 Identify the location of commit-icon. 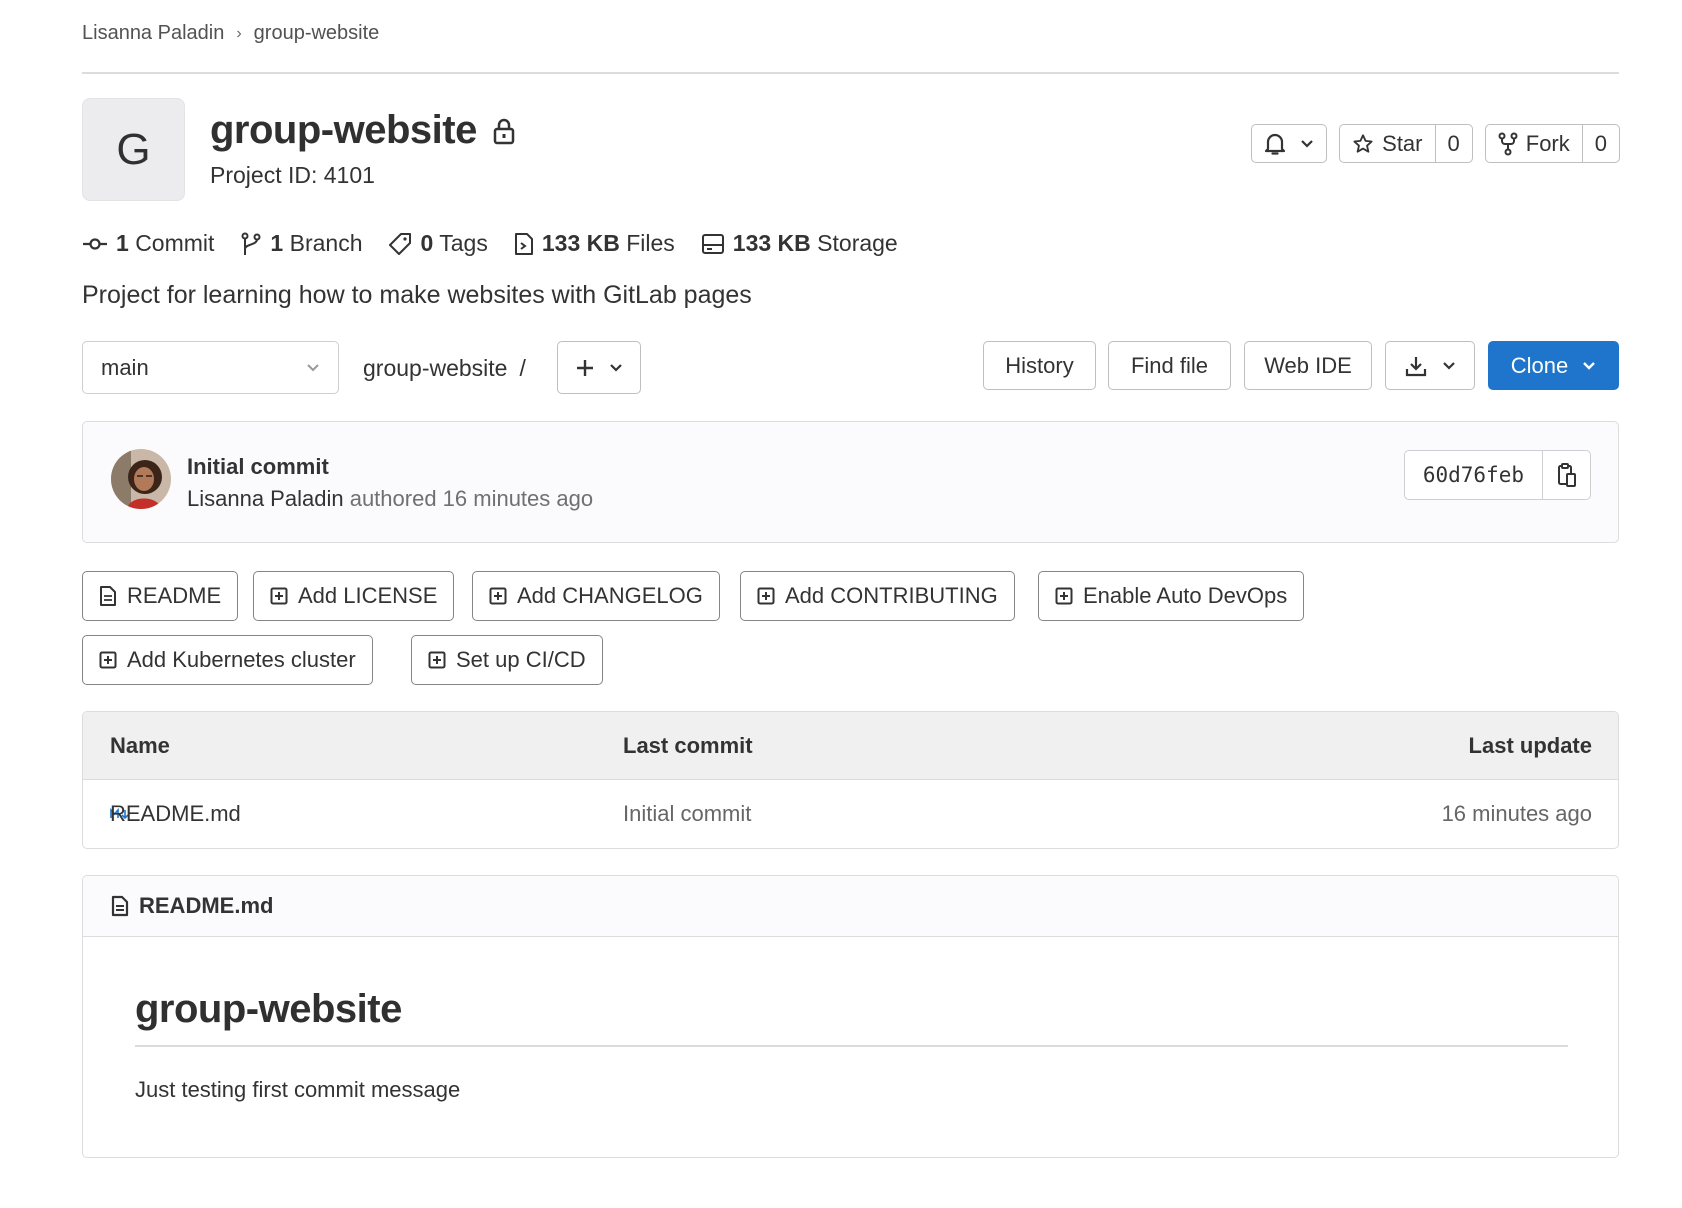
(95, 244).